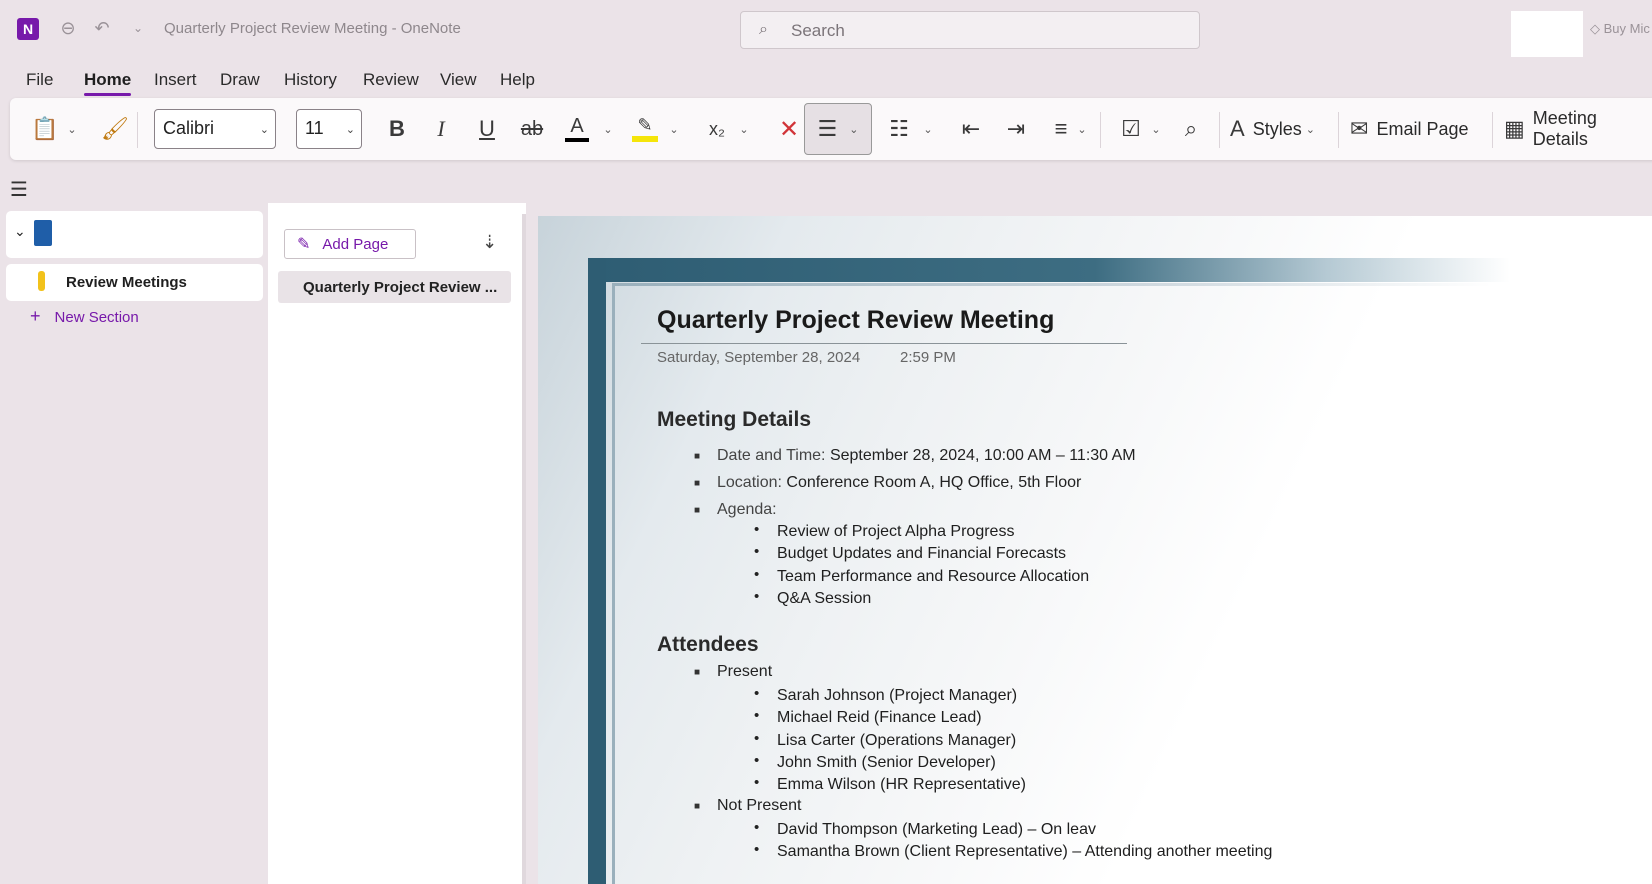  Describe the element at coordinates (921, 554) in the screenshot. I see `list-item: Budget Updates and Financial Forecasts` at that location.